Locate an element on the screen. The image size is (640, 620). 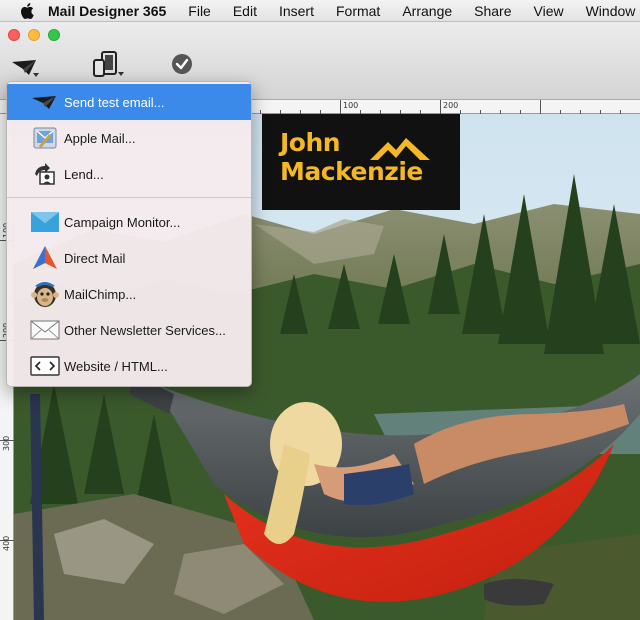
brand-logo: John Mackenzie is located at coordinates (361, 162).